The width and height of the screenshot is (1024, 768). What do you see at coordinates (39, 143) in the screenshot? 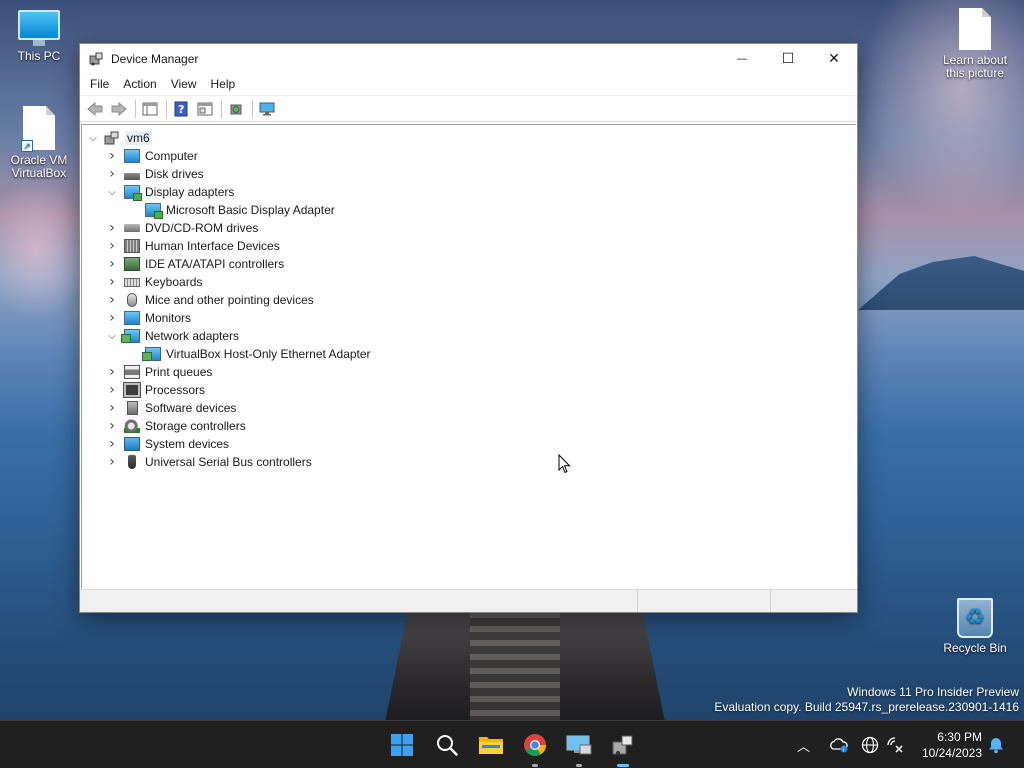
I see `desktop-icon-virtualbox: ↗ Oracle VM VirtualBox` at bounding box center [39, 143].